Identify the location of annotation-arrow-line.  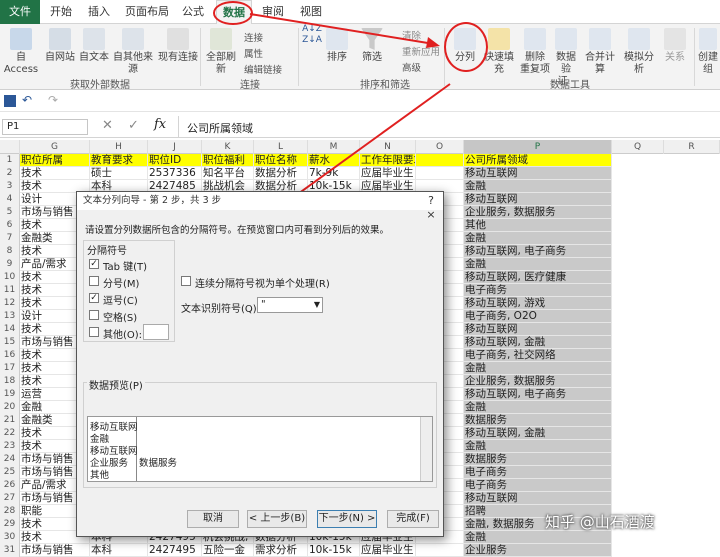
(342, 29).